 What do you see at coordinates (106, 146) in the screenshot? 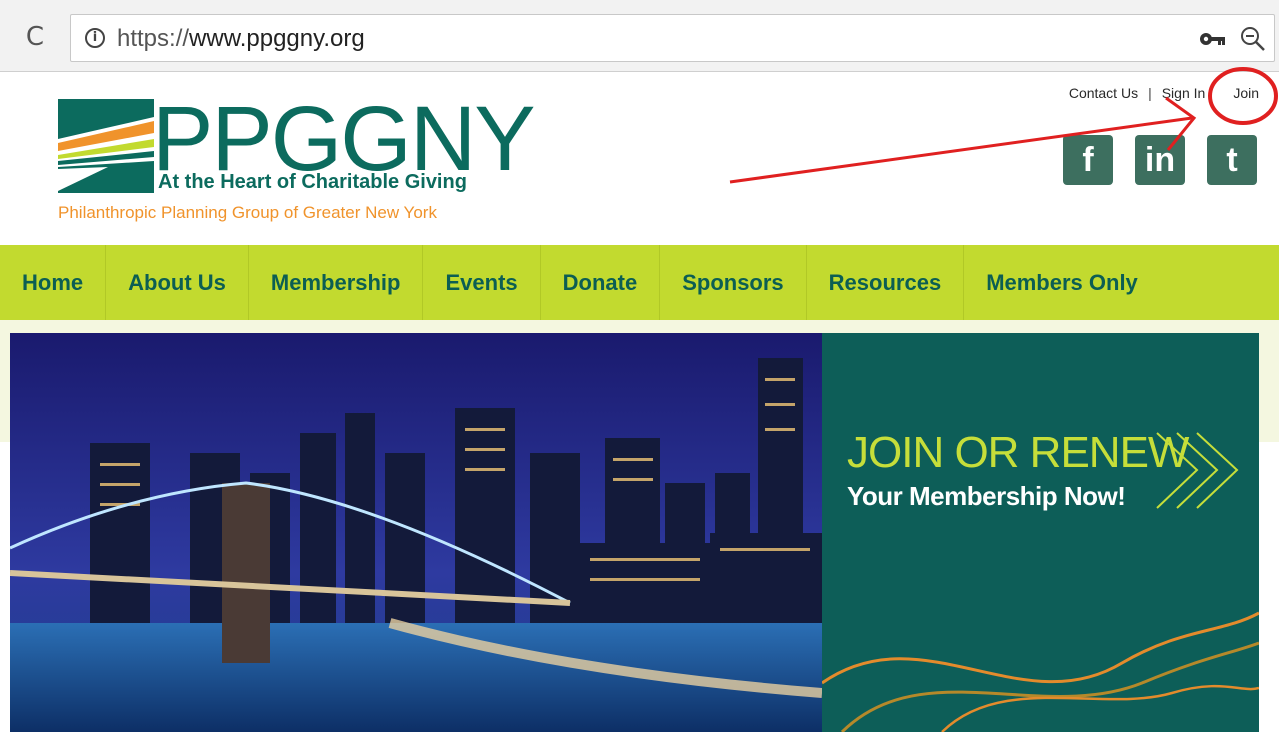
I see `logo-mark-icon` at bounding box center [106, 146].